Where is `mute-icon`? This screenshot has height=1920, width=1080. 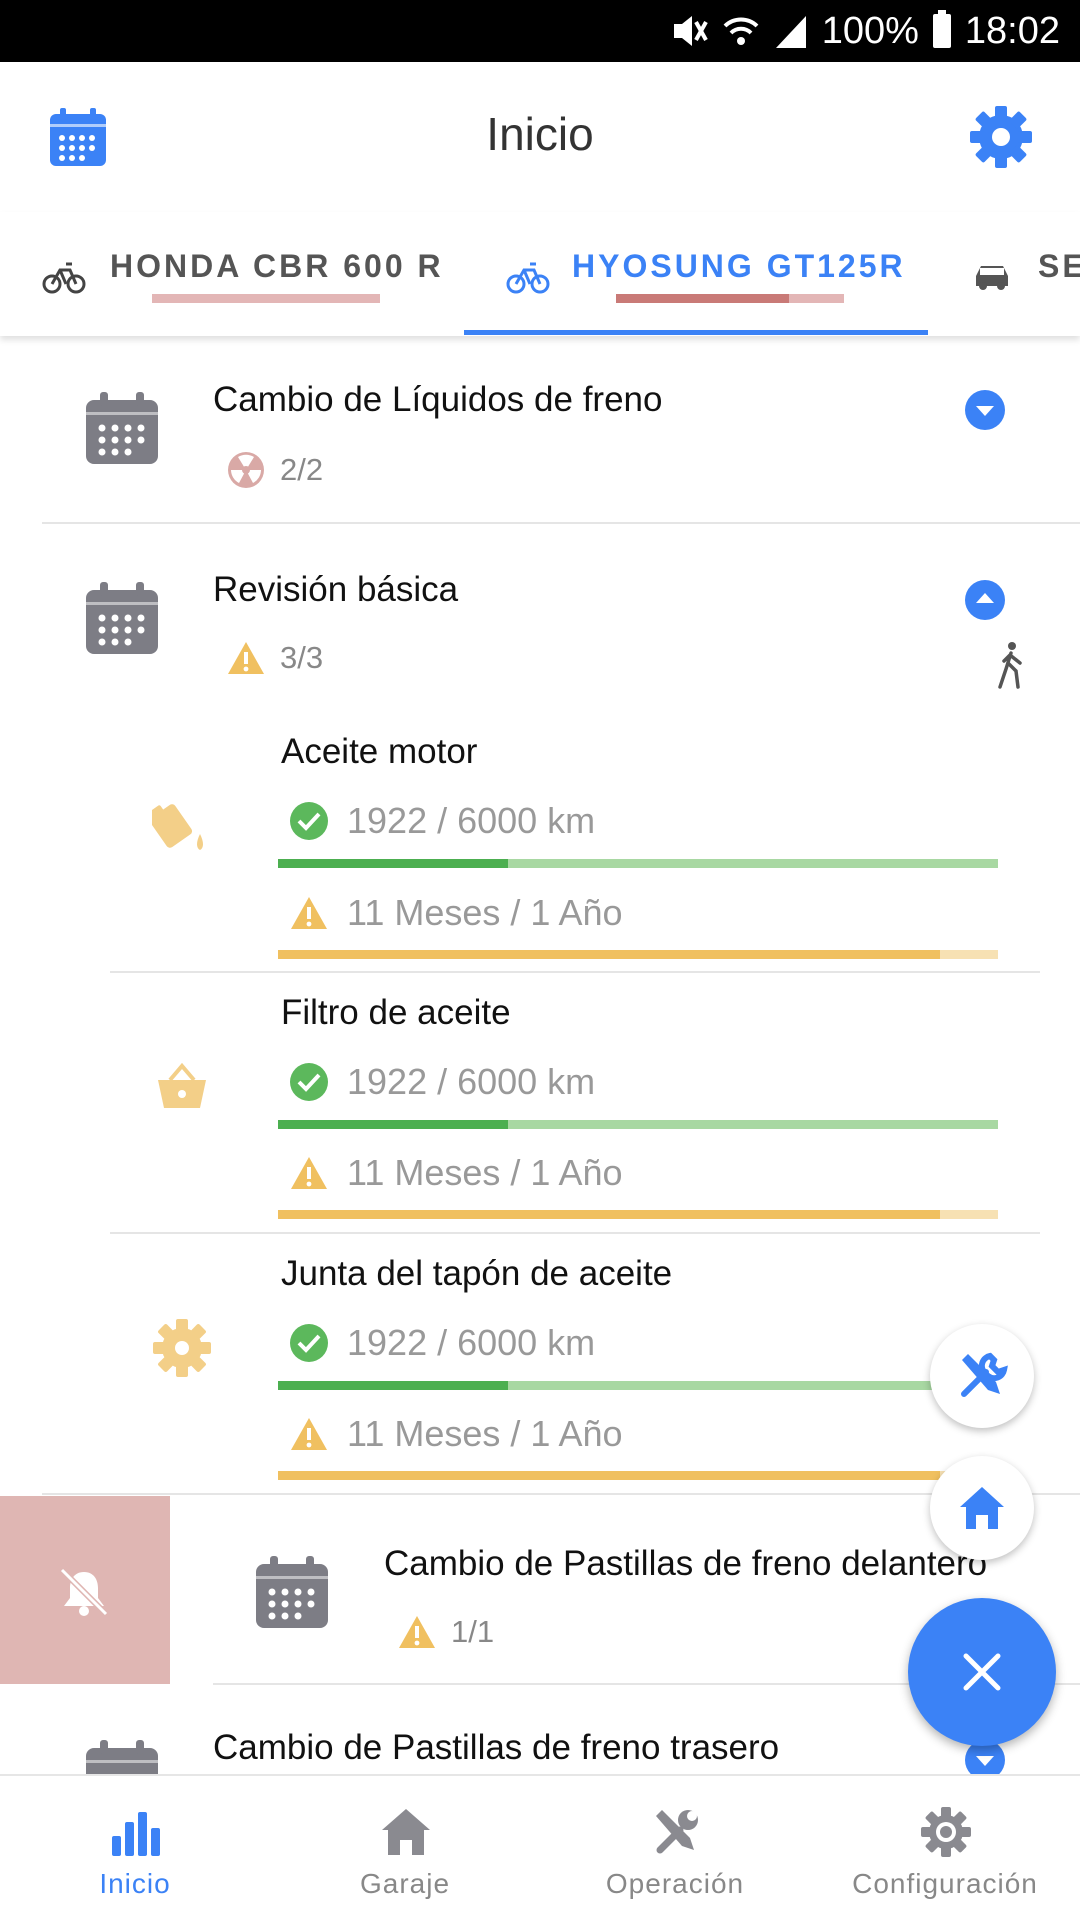
mute-icon is located at coordinates (690, 31).